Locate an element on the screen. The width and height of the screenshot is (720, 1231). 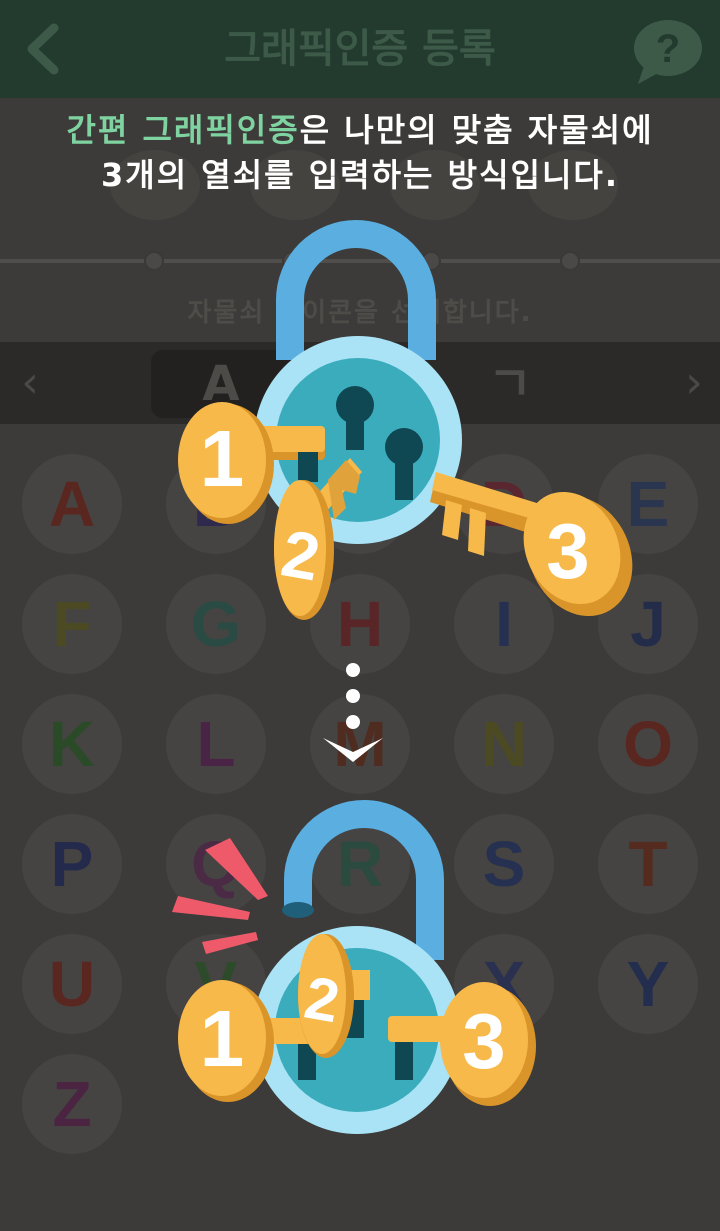
chevron-down-icon is located at coordinates (353, 750).